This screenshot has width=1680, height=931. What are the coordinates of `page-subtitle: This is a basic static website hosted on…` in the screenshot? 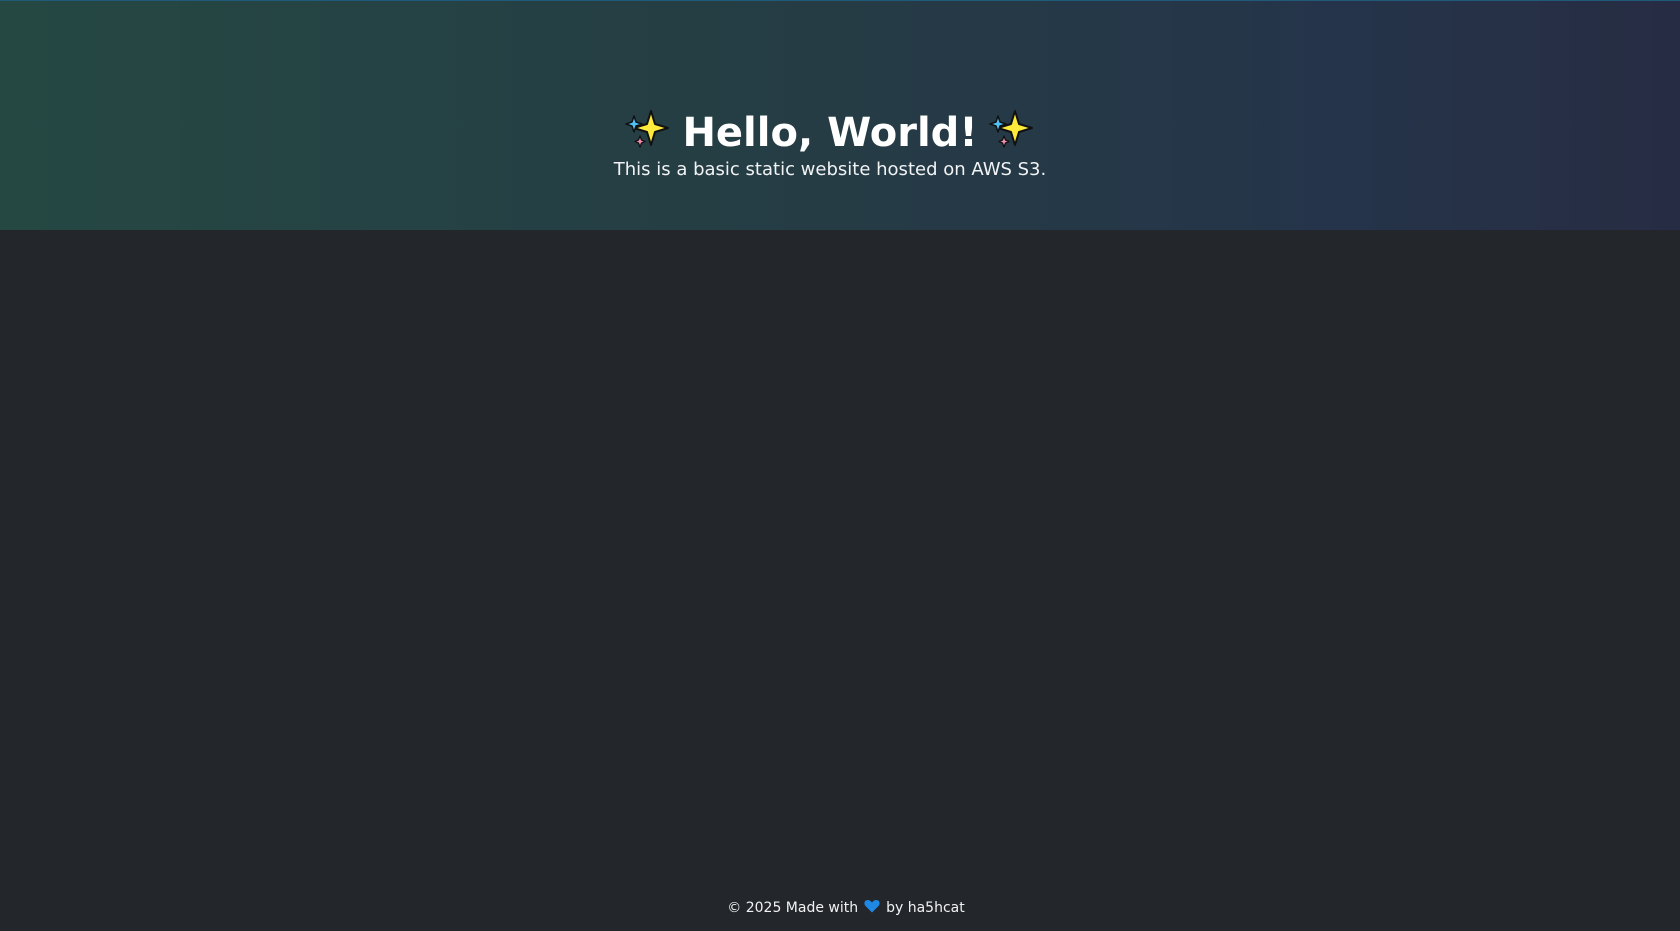 It's located at (830, 169).